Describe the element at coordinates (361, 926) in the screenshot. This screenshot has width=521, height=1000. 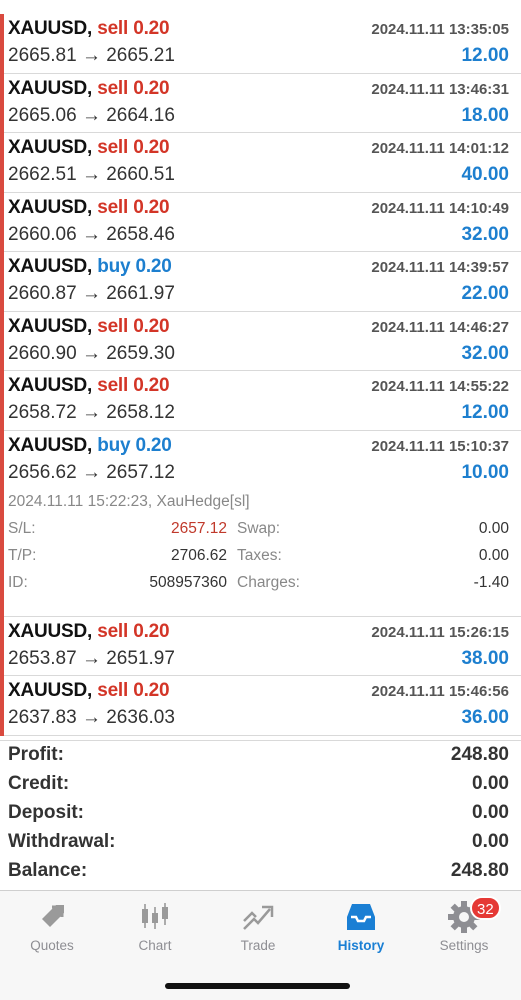
I see `tab-history: History` at that location.